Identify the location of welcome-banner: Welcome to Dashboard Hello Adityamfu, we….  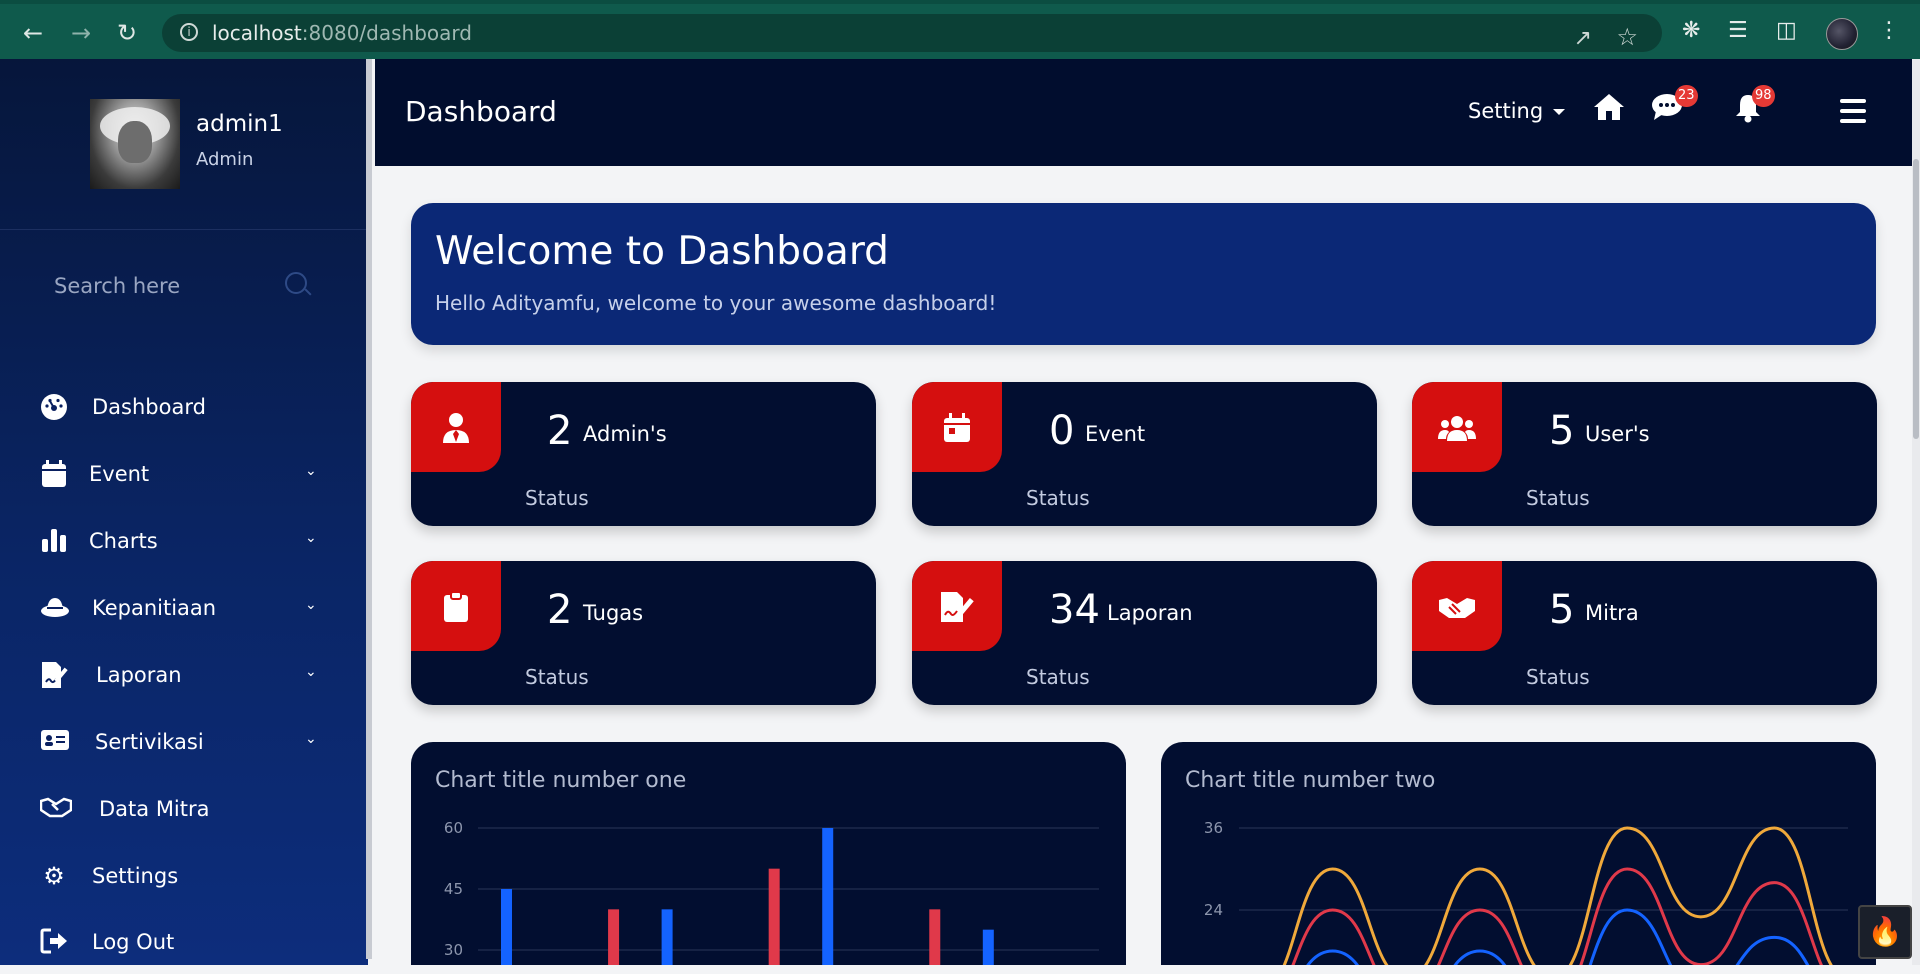
(1143, 274).